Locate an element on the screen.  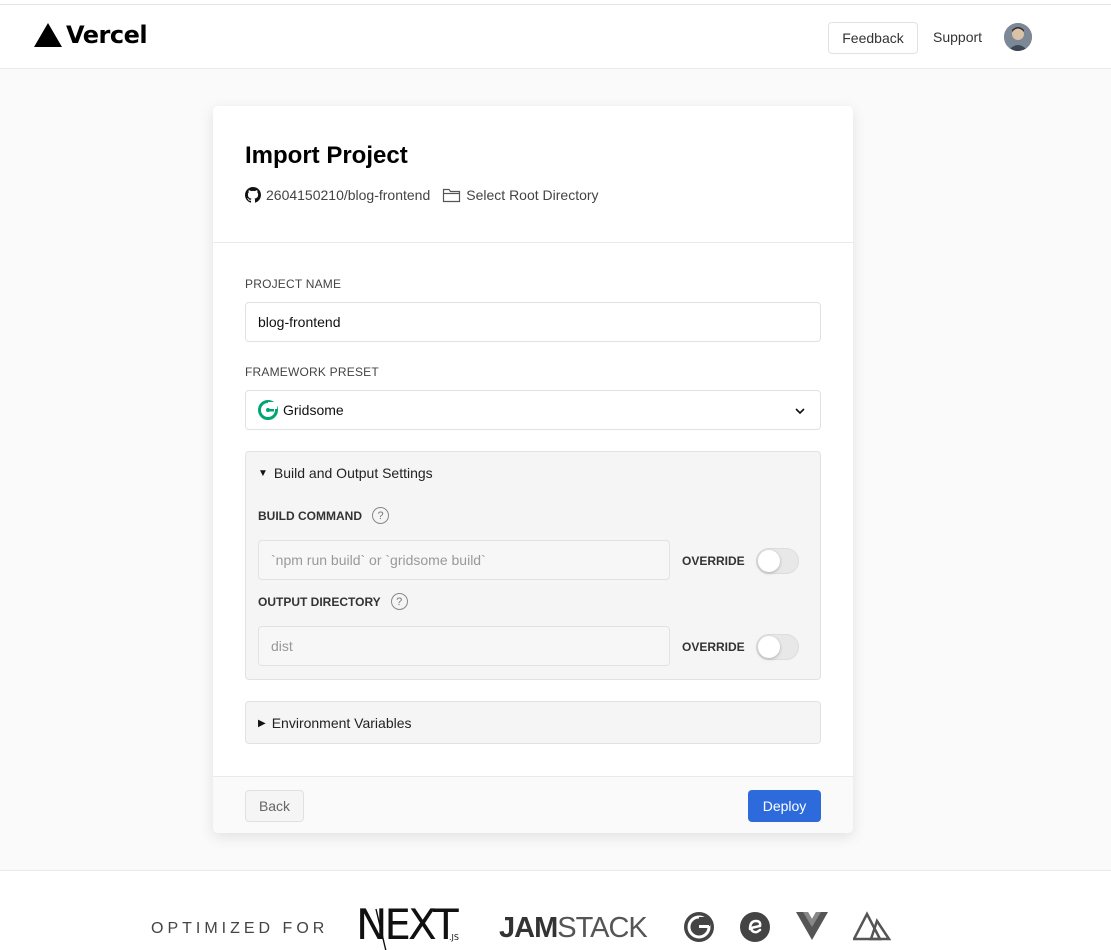
nuxt-icon is located at coordinates (871, 928).